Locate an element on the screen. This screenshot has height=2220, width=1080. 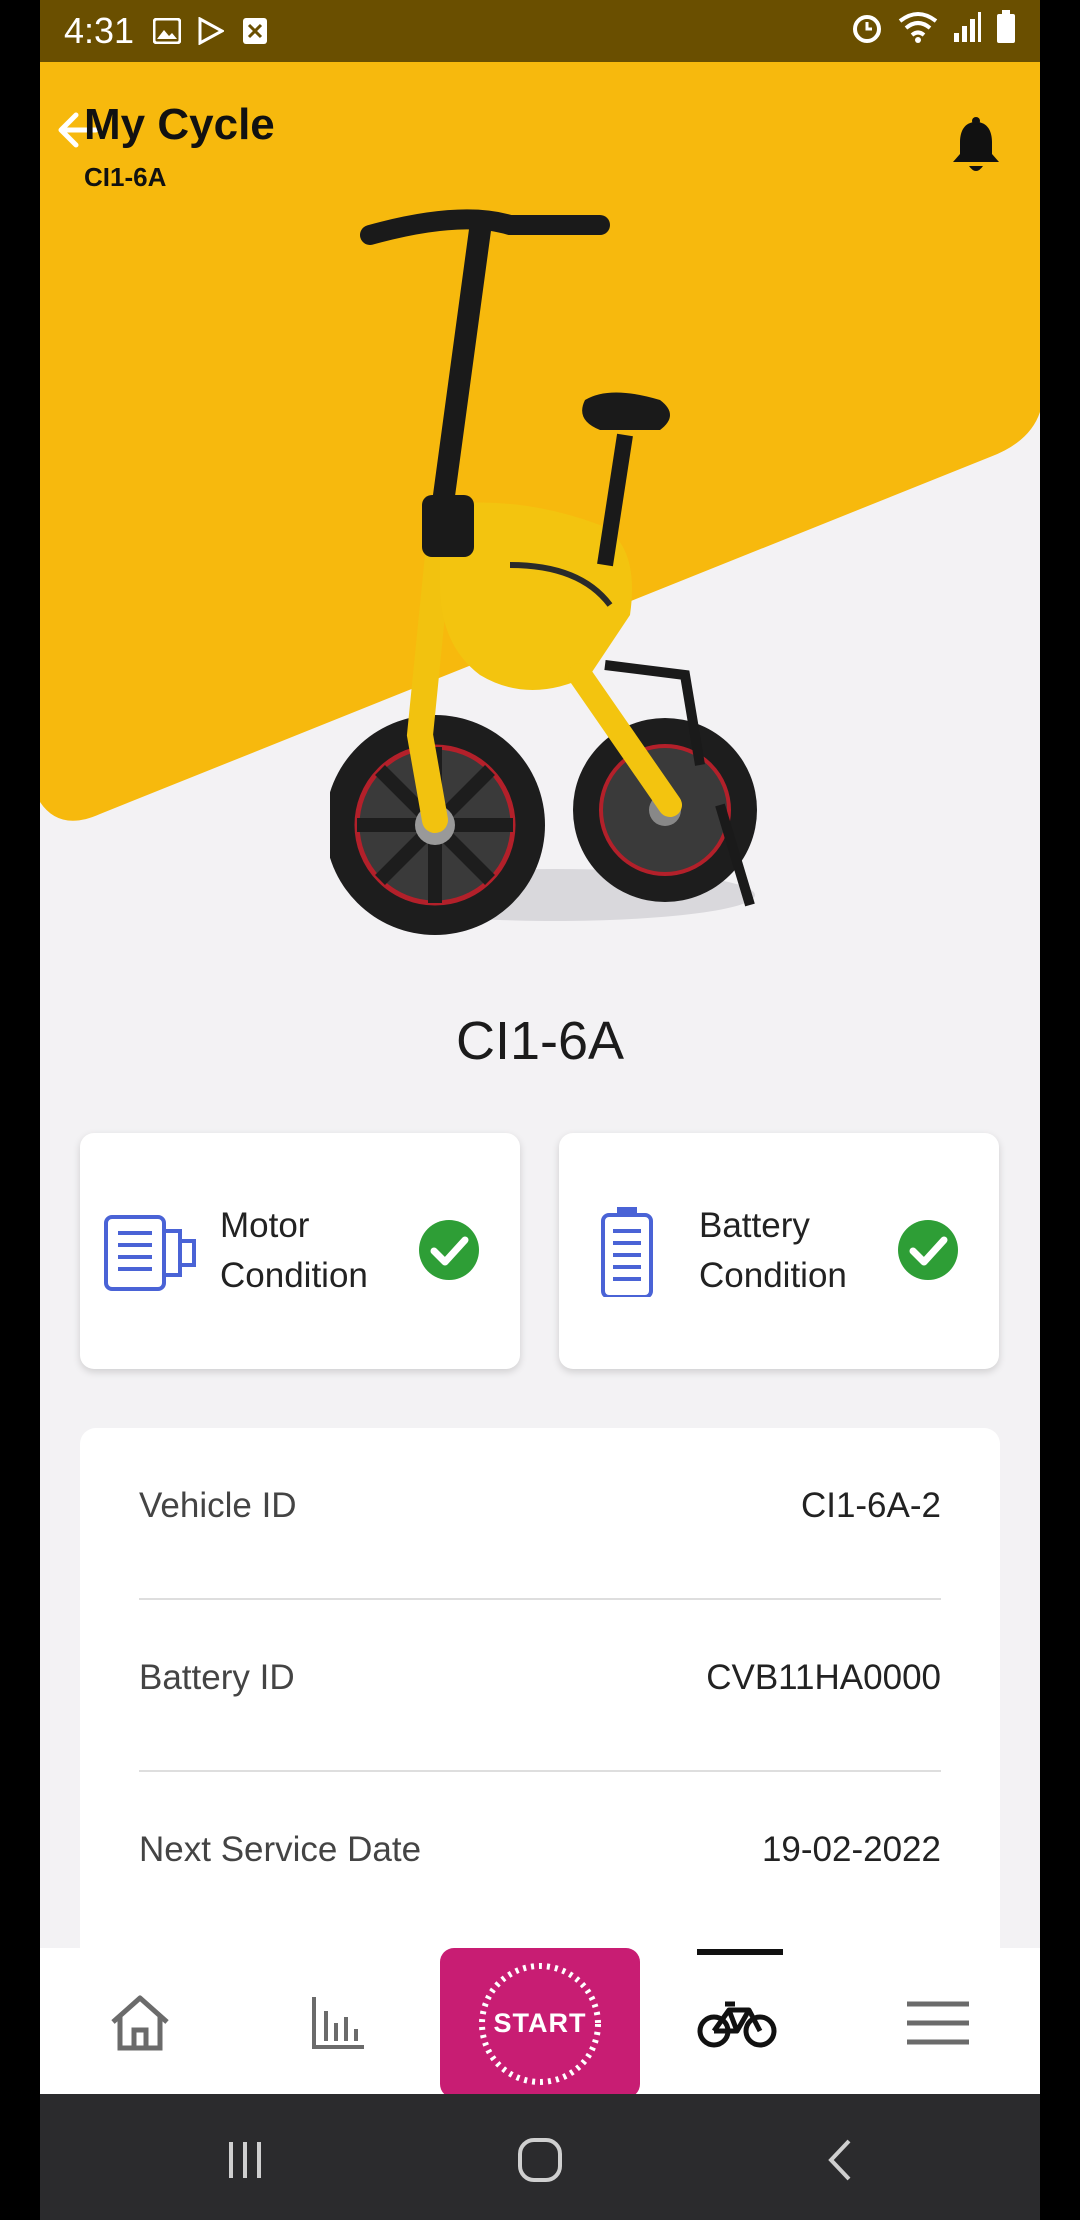
detail-label: Battery ID is located at coordinates (217, 1677).